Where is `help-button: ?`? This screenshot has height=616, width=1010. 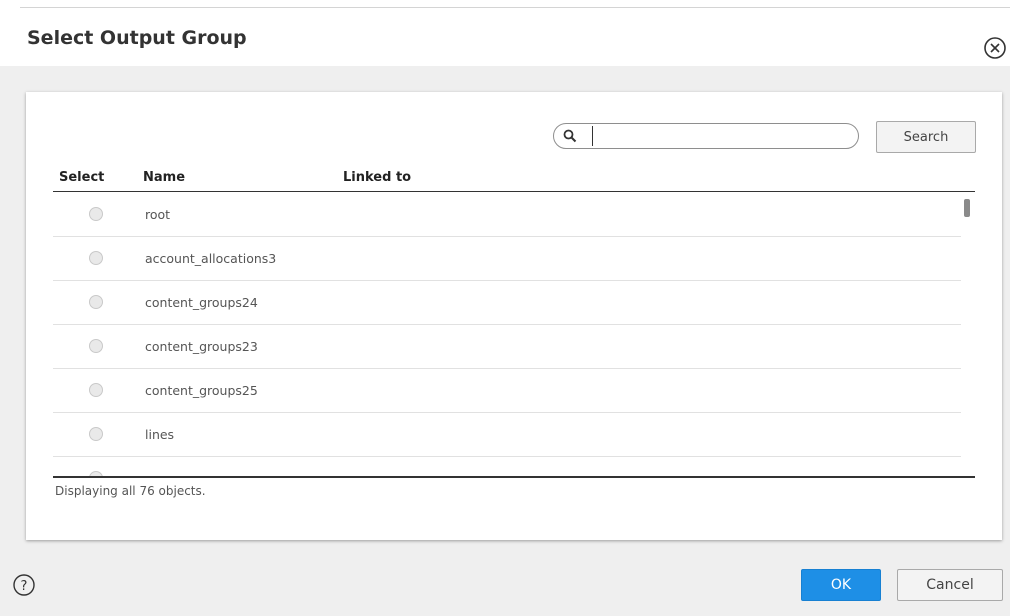
help-button: ? is located at coordinates (24, 585).